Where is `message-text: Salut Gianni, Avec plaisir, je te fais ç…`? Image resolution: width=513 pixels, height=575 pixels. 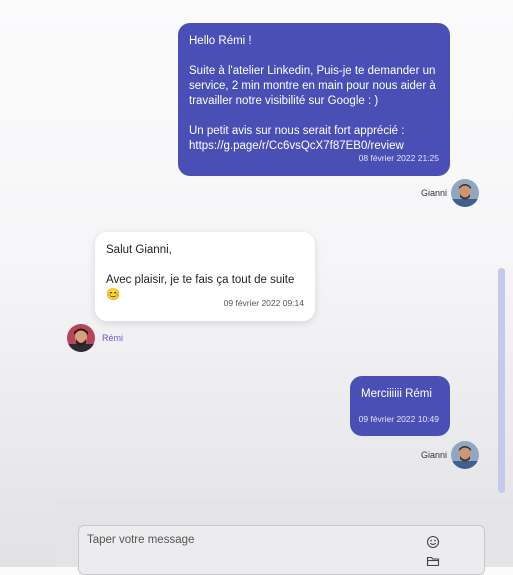 message-text: Salut Gianni, Avec plaisir, je te fais ç… is located at coordinates (200, 272).